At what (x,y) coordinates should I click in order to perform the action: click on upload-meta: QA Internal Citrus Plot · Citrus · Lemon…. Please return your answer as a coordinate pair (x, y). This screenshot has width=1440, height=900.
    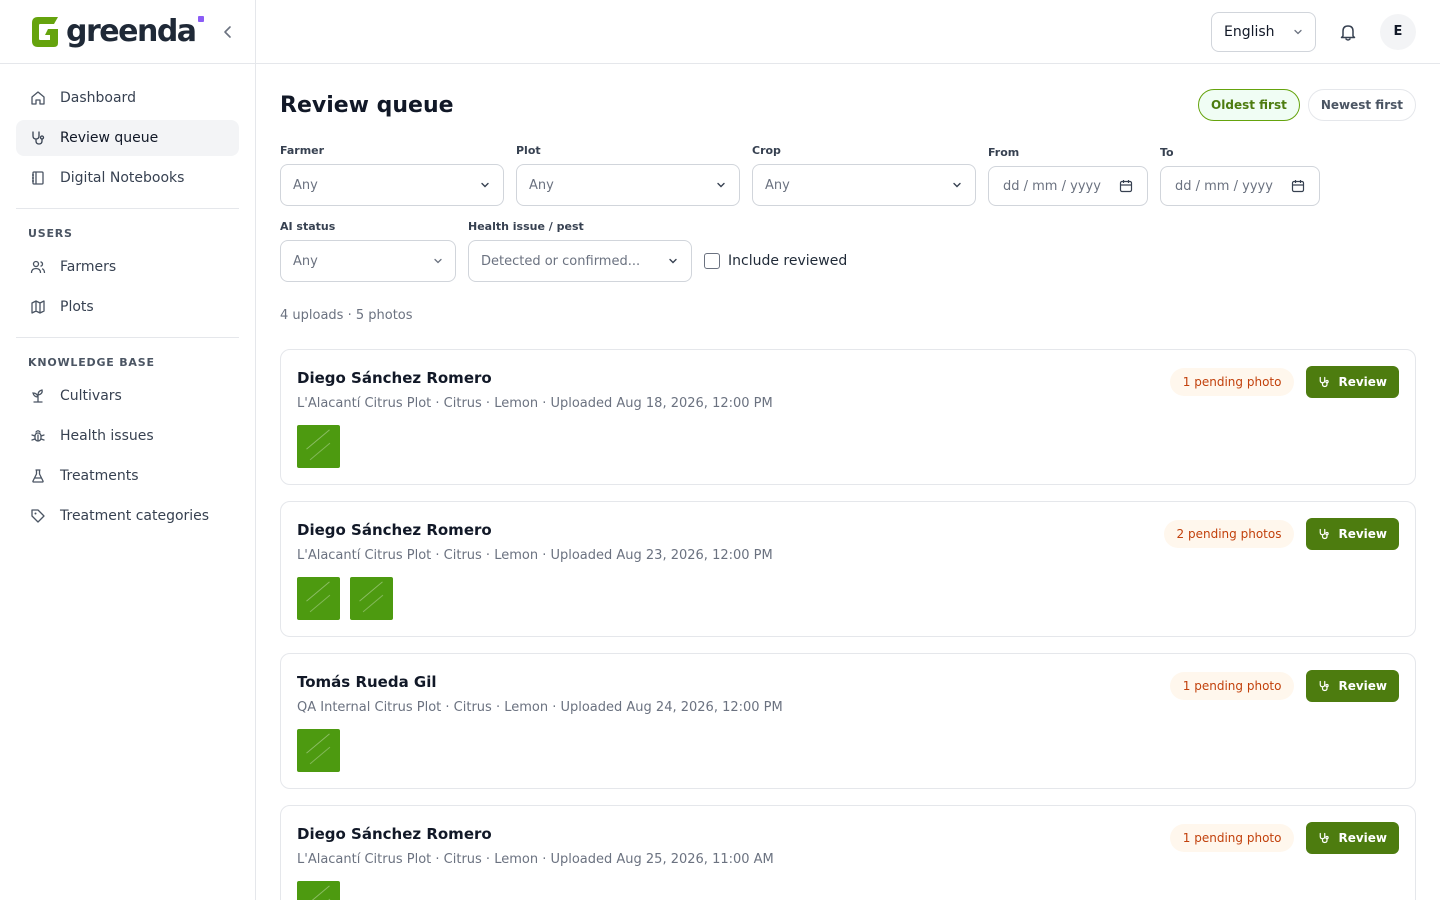
    Looking at the image, I should click on (540, 707).